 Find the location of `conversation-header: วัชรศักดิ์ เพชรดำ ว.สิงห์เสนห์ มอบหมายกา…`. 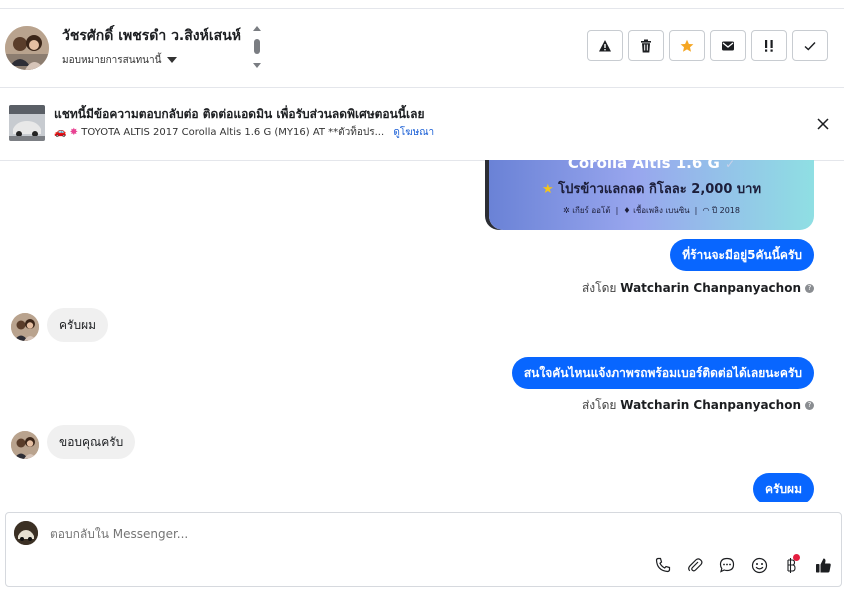

conversation-header: วัชรศักดิ์ เพชรดำ ว.สิงห์เสนห์ มอบหมายกา… is located at coordinates (422, 48).